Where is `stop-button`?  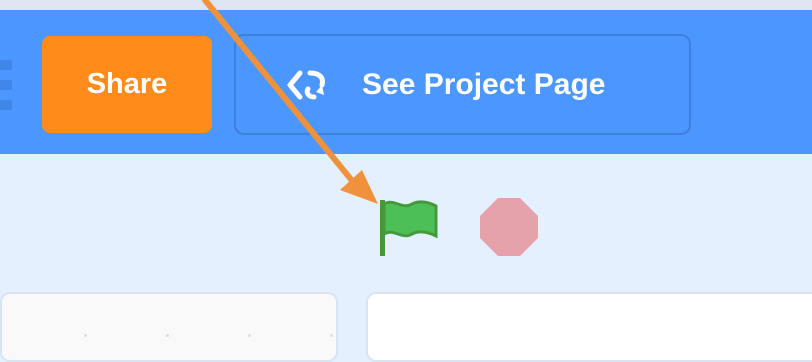
stop-button is located at coordinates (509, 227).